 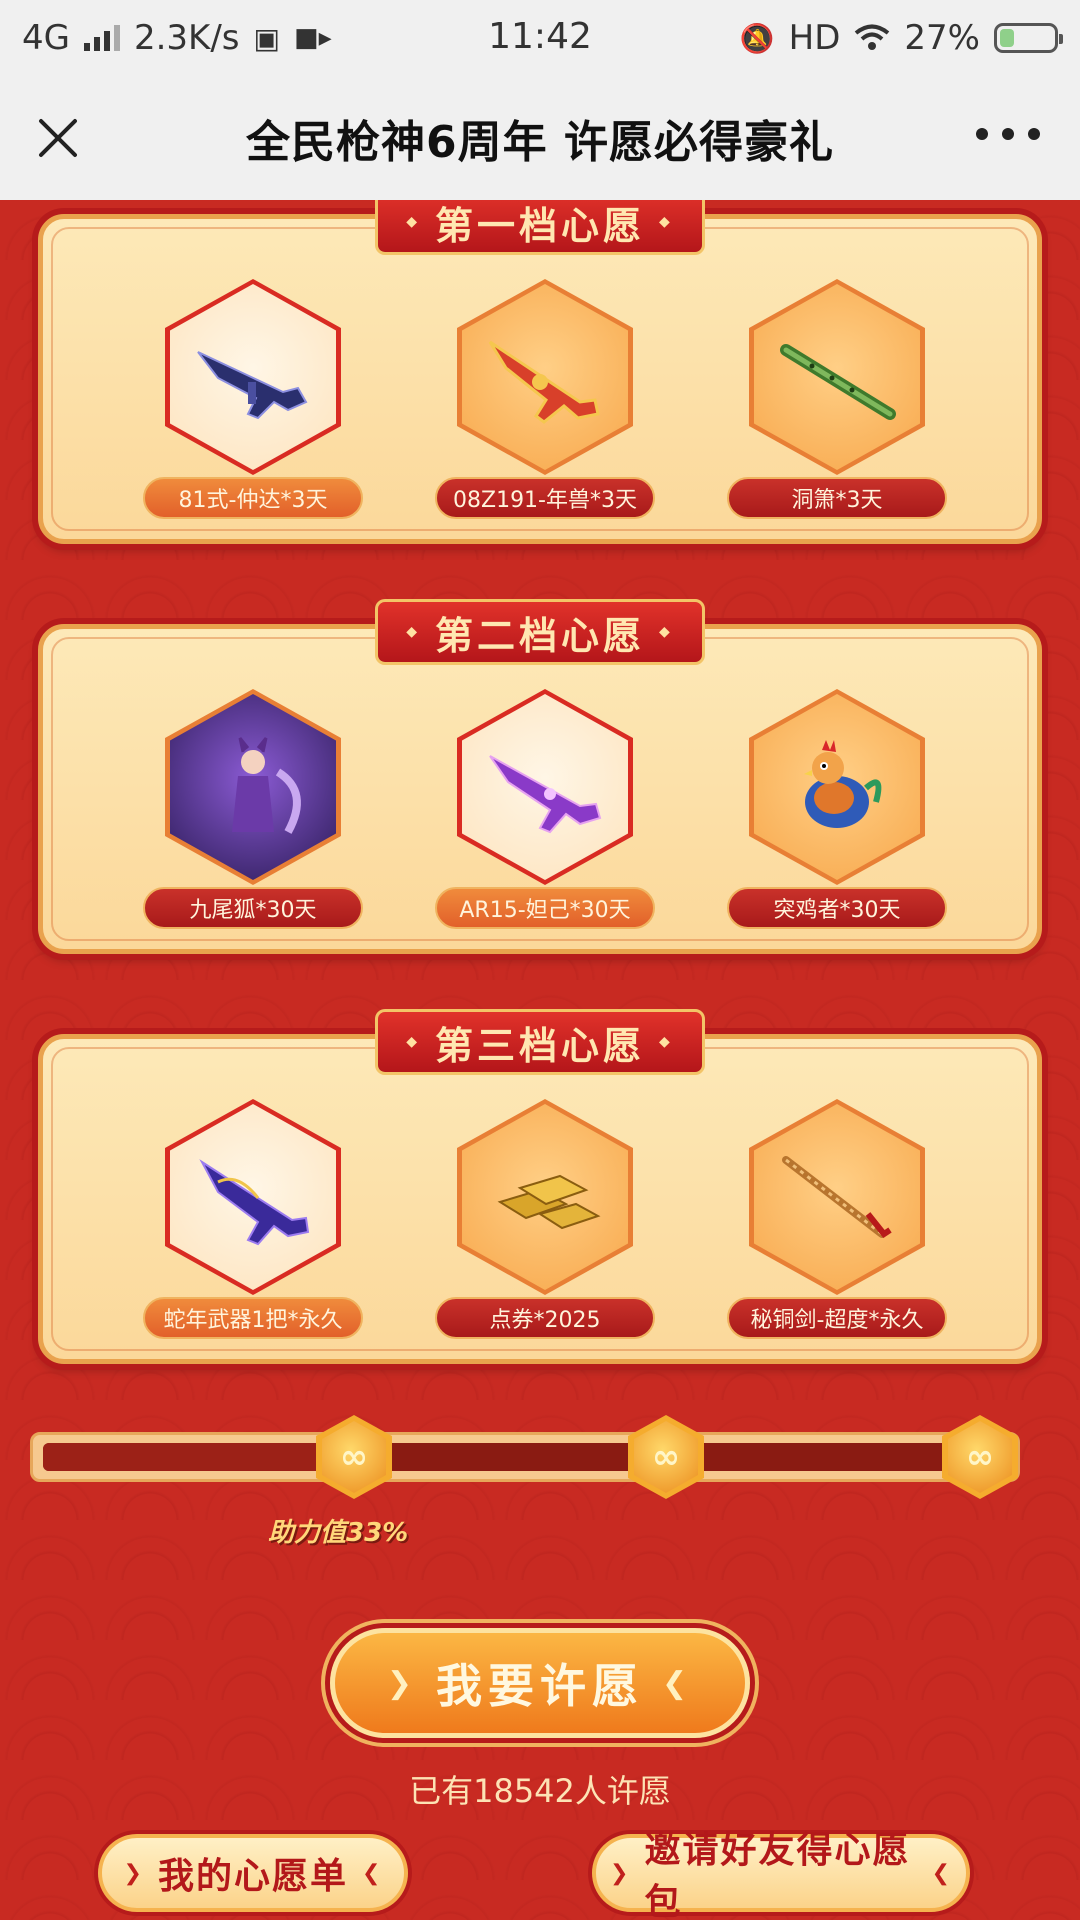 I want to click on wish-button-label: 我要许愿, so click(x=540, y=1686).